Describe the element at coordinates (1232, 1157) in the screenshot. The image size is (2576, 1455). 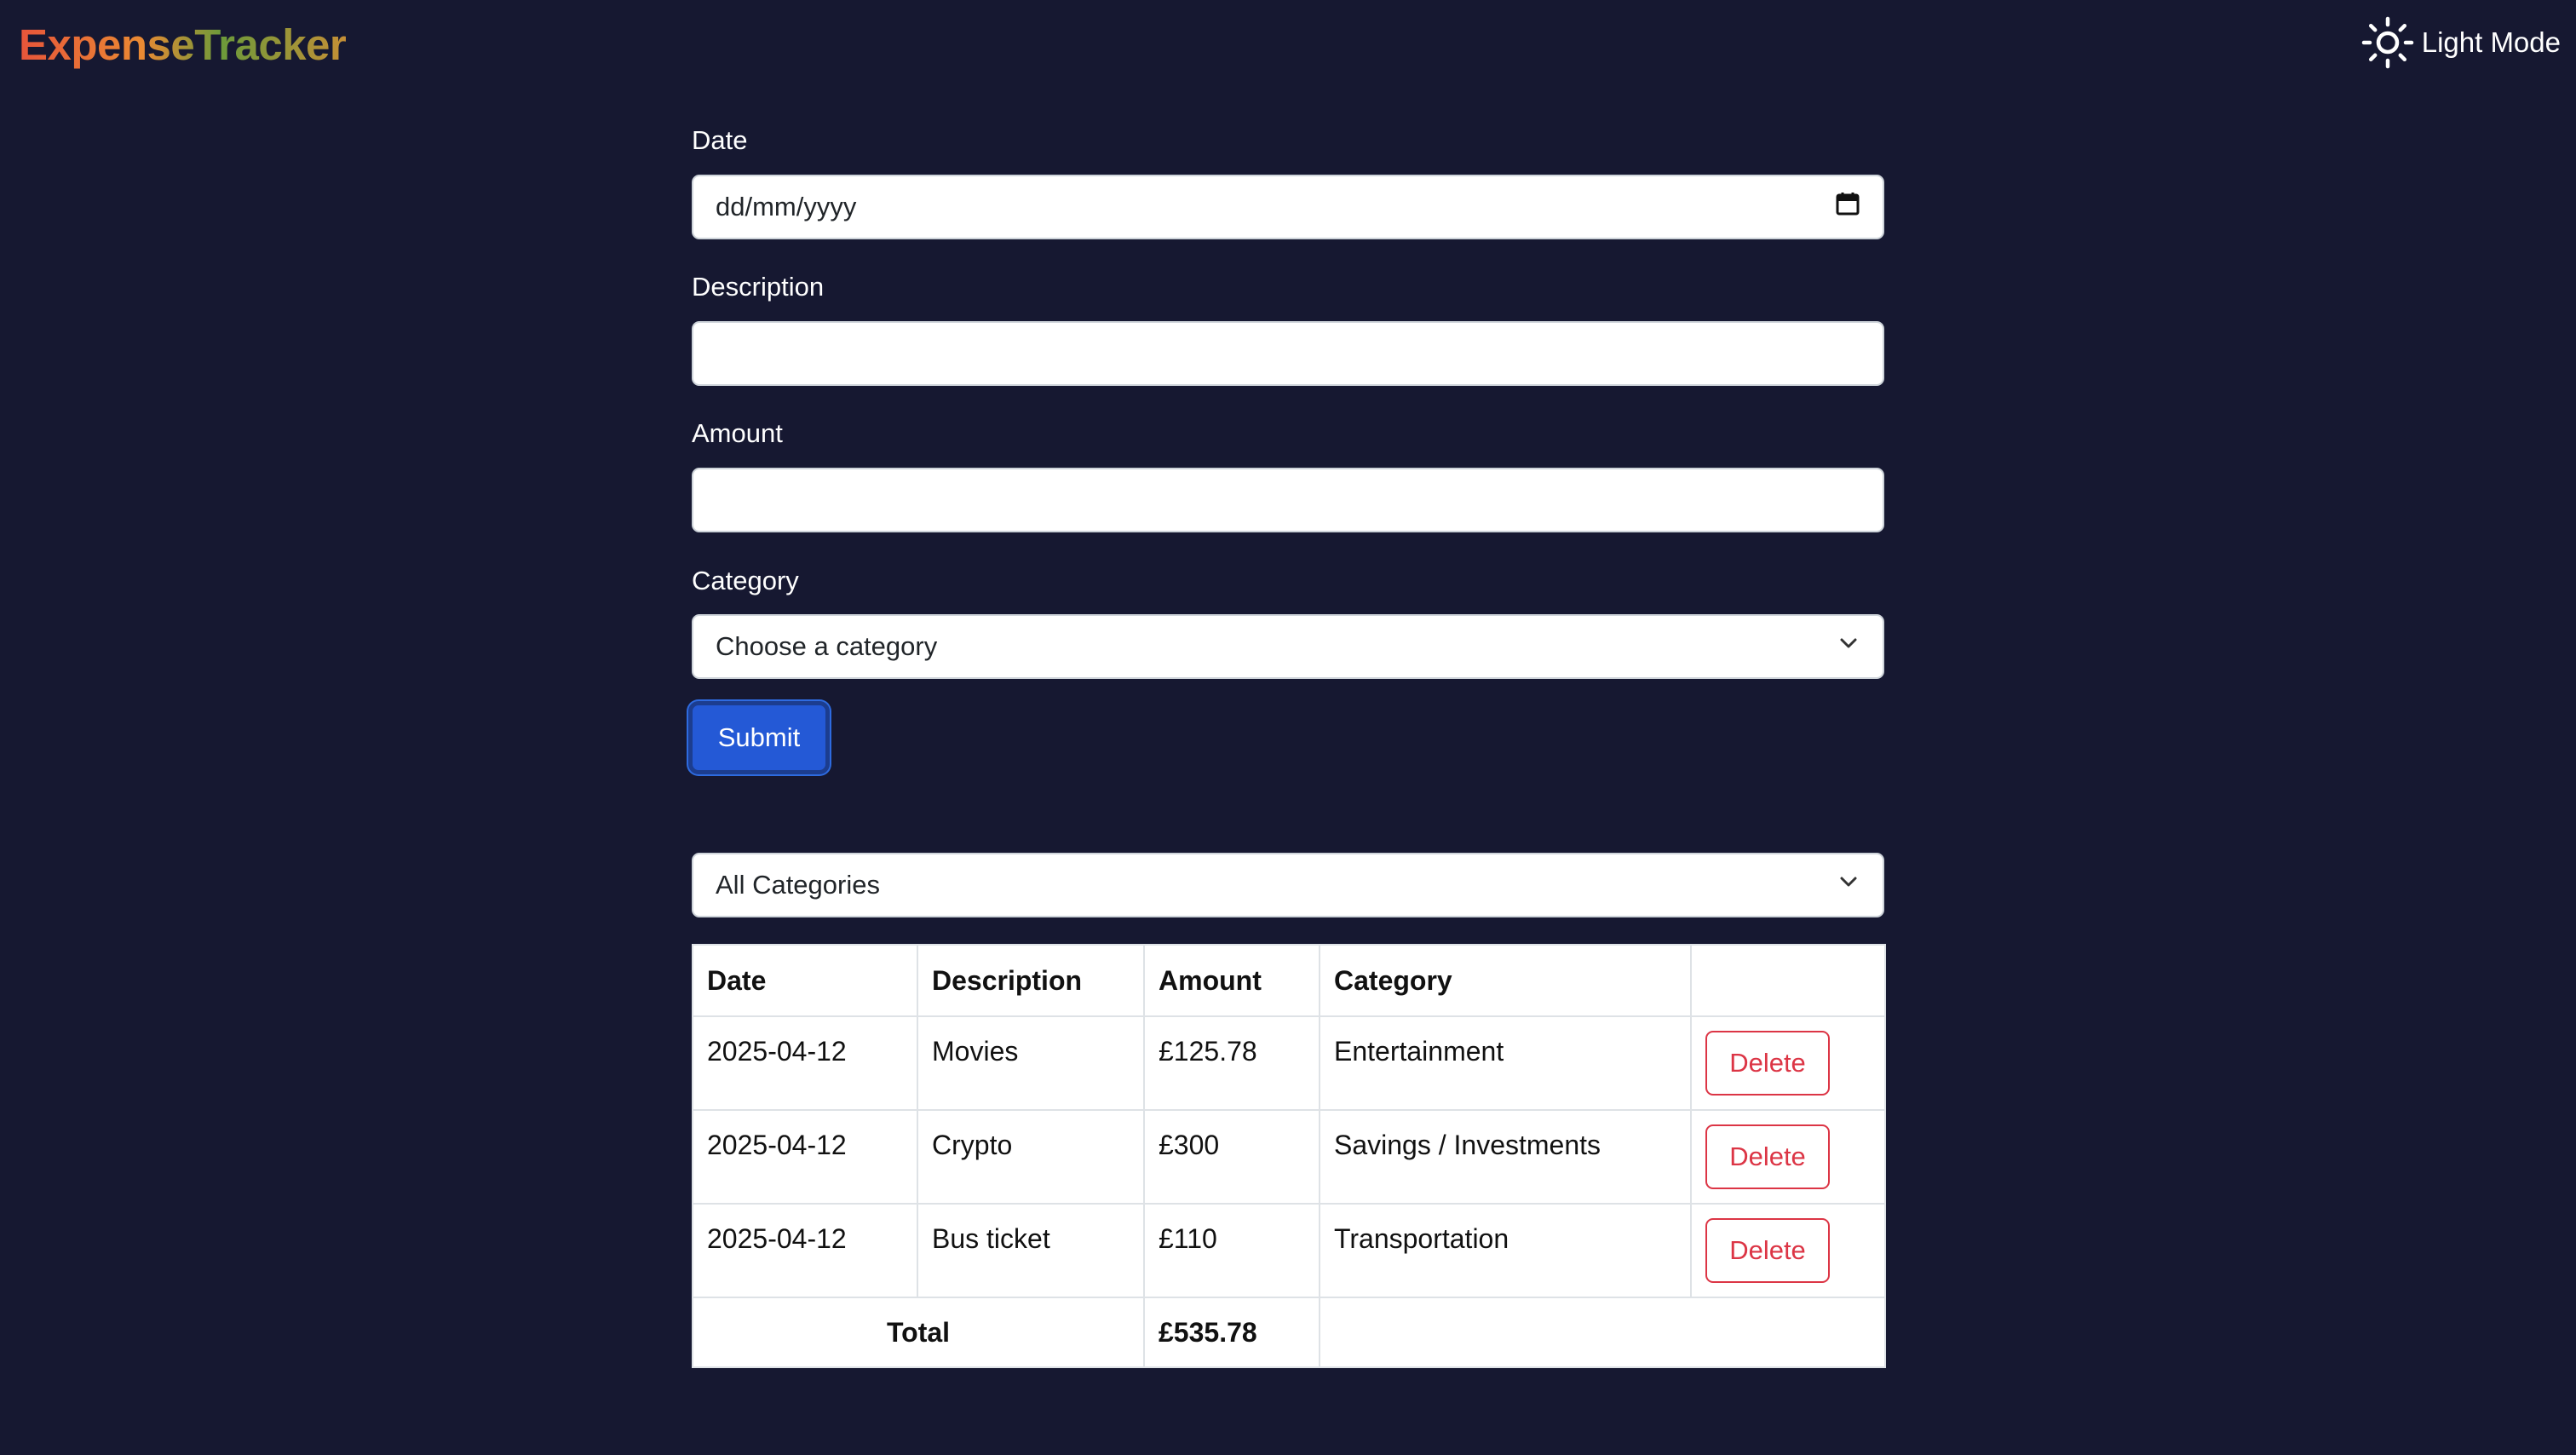
I see `cell-amount: £300` at that location.